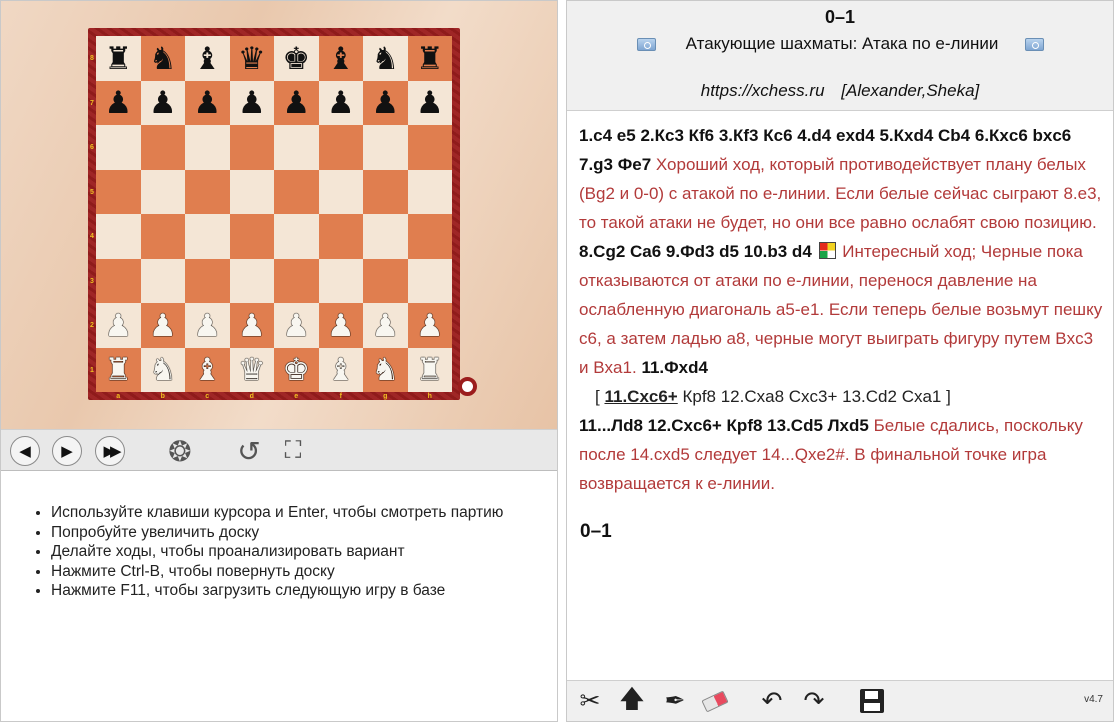 The height and width of the screenshot is (722, 1114). What do you see at coordinates (251, 280) in the screenshot?
I see `square-d3` at bounding box center [251, 280].